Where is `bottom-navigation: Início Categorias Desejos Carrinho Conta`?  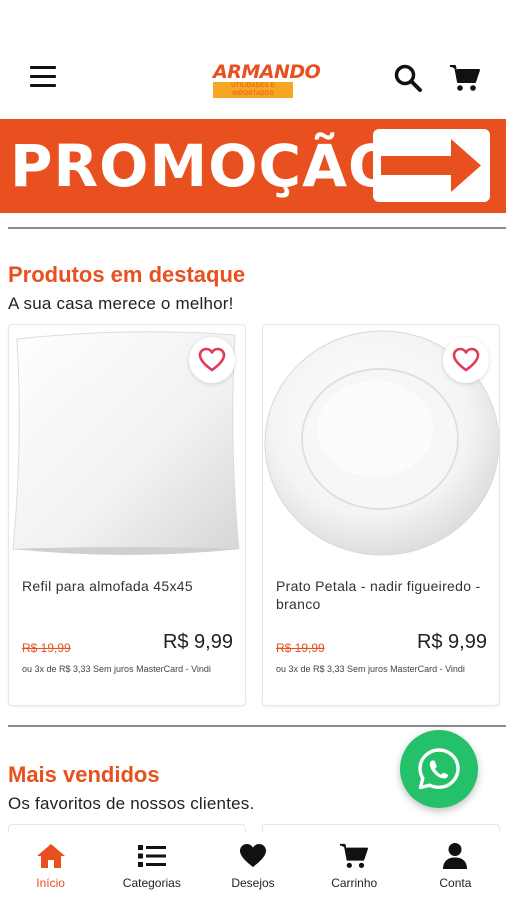
bottom-navigation: Início Categorias Desejos Carrinho Conta is located at coordinates (253, 866).